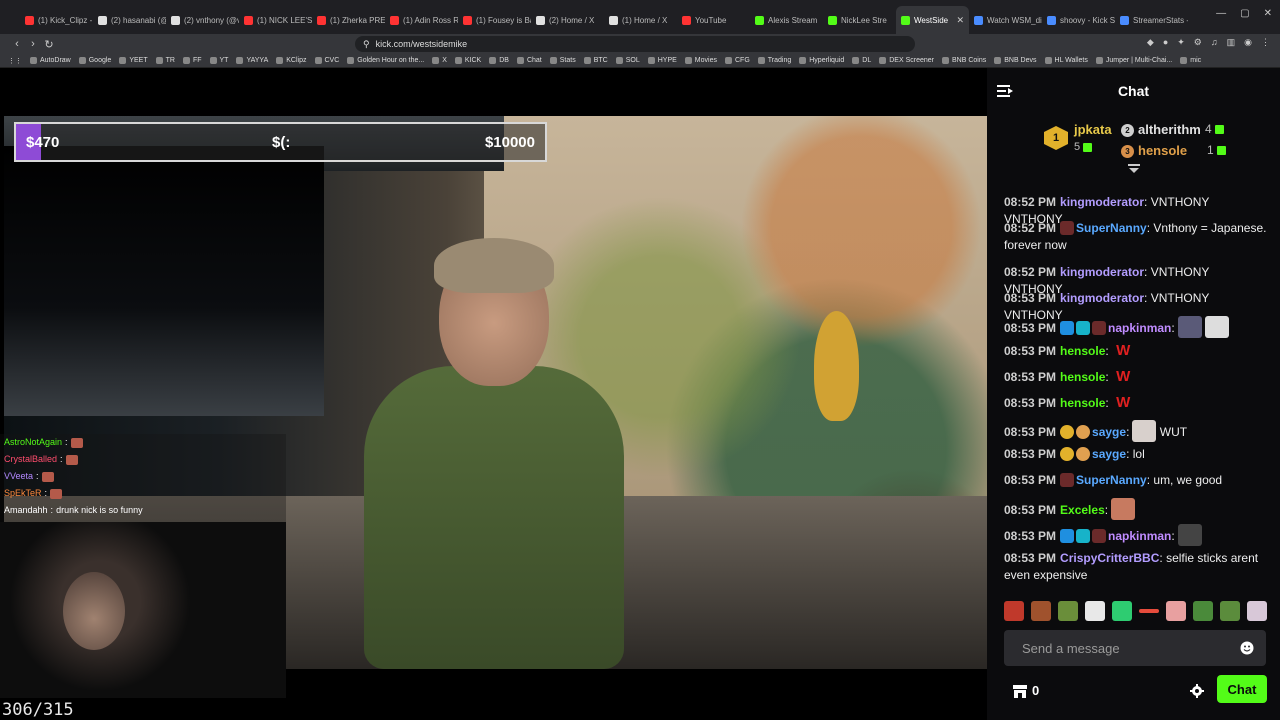 Image resolution: width=1280 pixels, height=720 pixels. I want to click on bookmark: HYPE, so click(662, 60).